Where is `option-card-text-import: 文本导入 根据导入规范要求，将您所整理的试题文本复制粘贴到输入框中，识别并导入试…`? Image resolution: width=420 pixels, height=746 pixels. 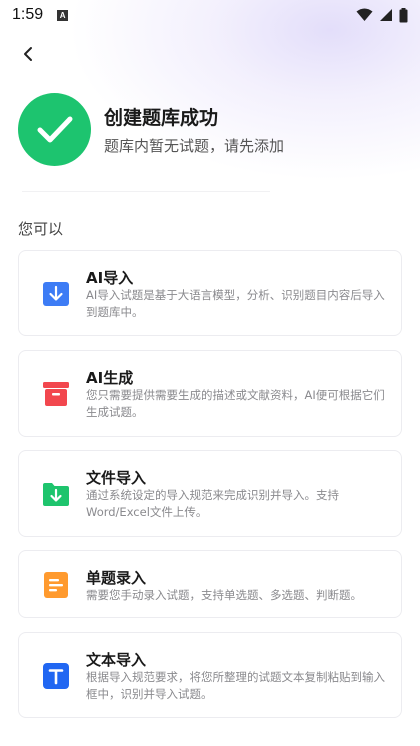
option-card-text-import: 文本导入 根据导入规范要求，将您所整理的试题文本复制粘贴到输入框中，识别并导入试… is located at coordinates (210, 675).